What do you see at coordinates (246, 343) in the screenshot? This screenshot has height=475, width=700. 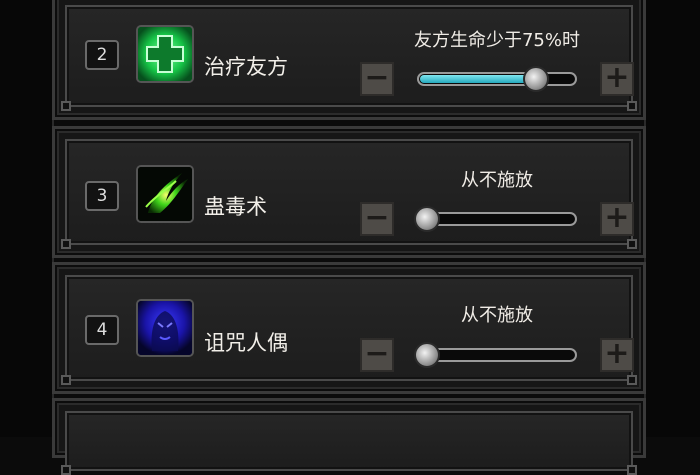 I see `skill-name: 诅咒人偶` at bounding box center [246, 343].